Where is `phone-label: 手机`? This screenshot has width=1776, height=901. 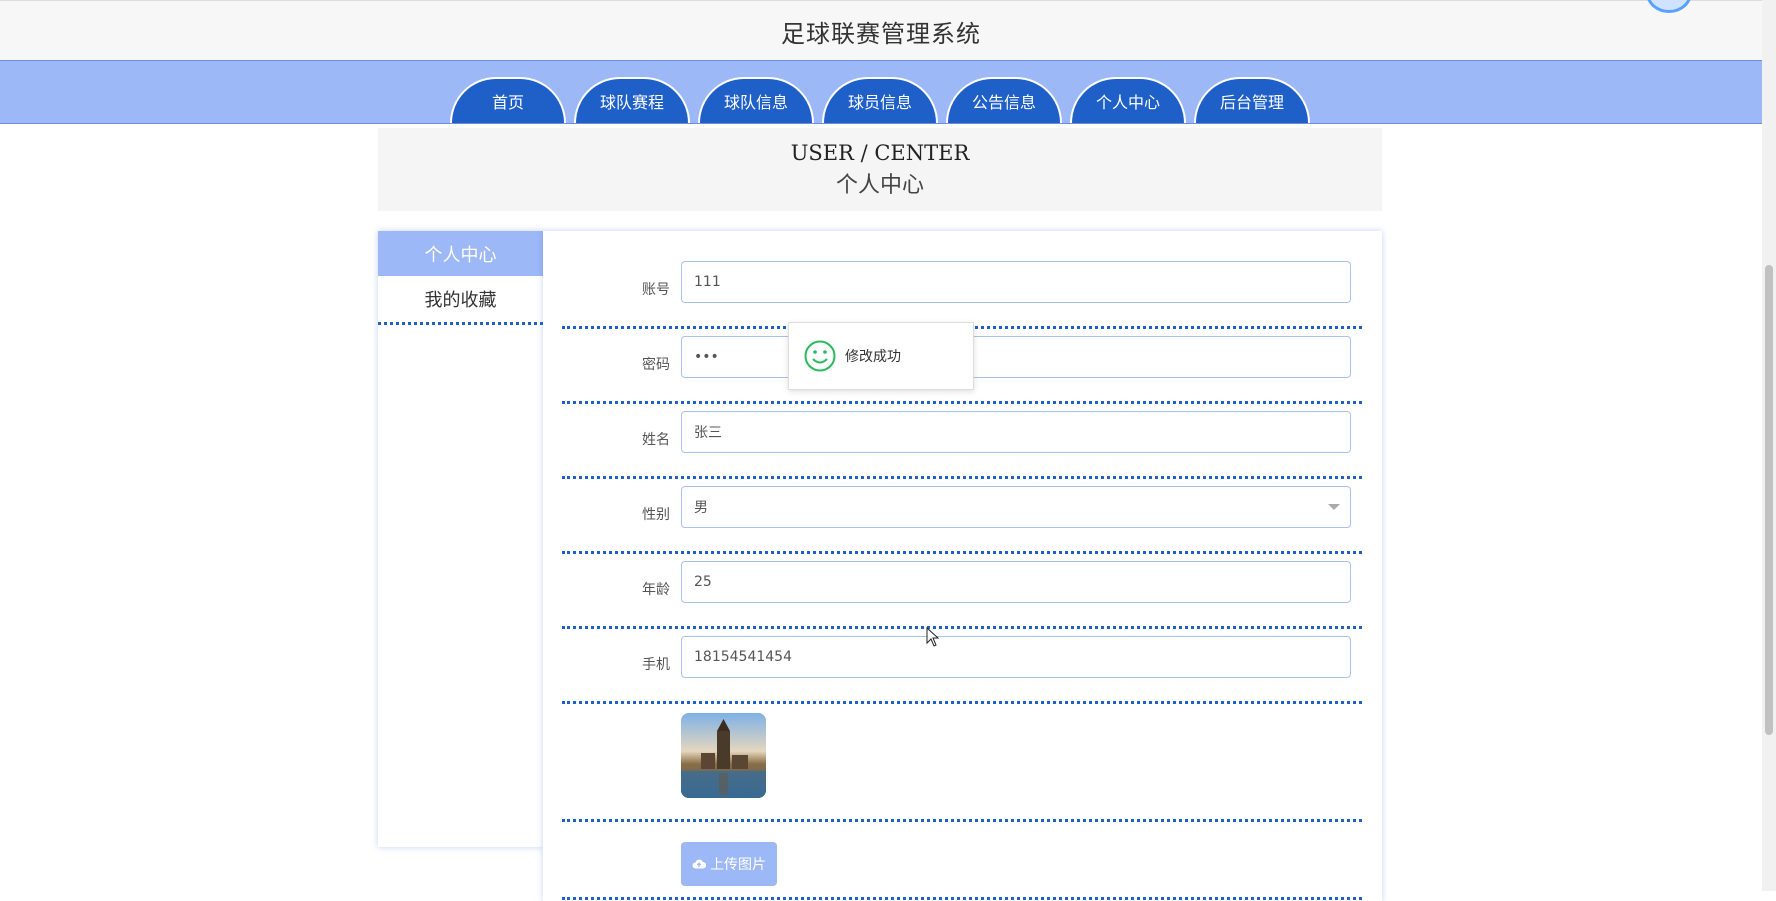
phone-label: 手机 is located at coordinates (656, 665).